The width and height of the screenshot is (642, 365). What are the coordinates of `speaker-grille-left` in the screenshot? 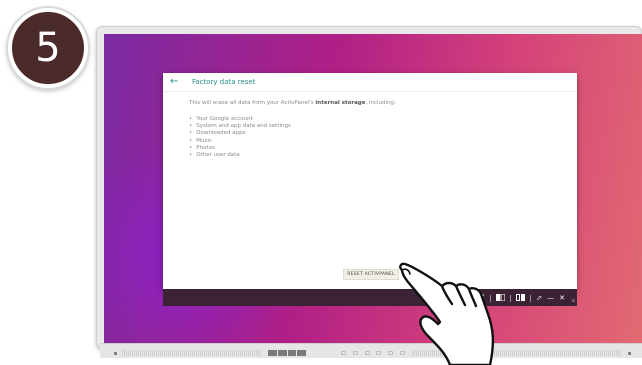 It's located at (192, 353).